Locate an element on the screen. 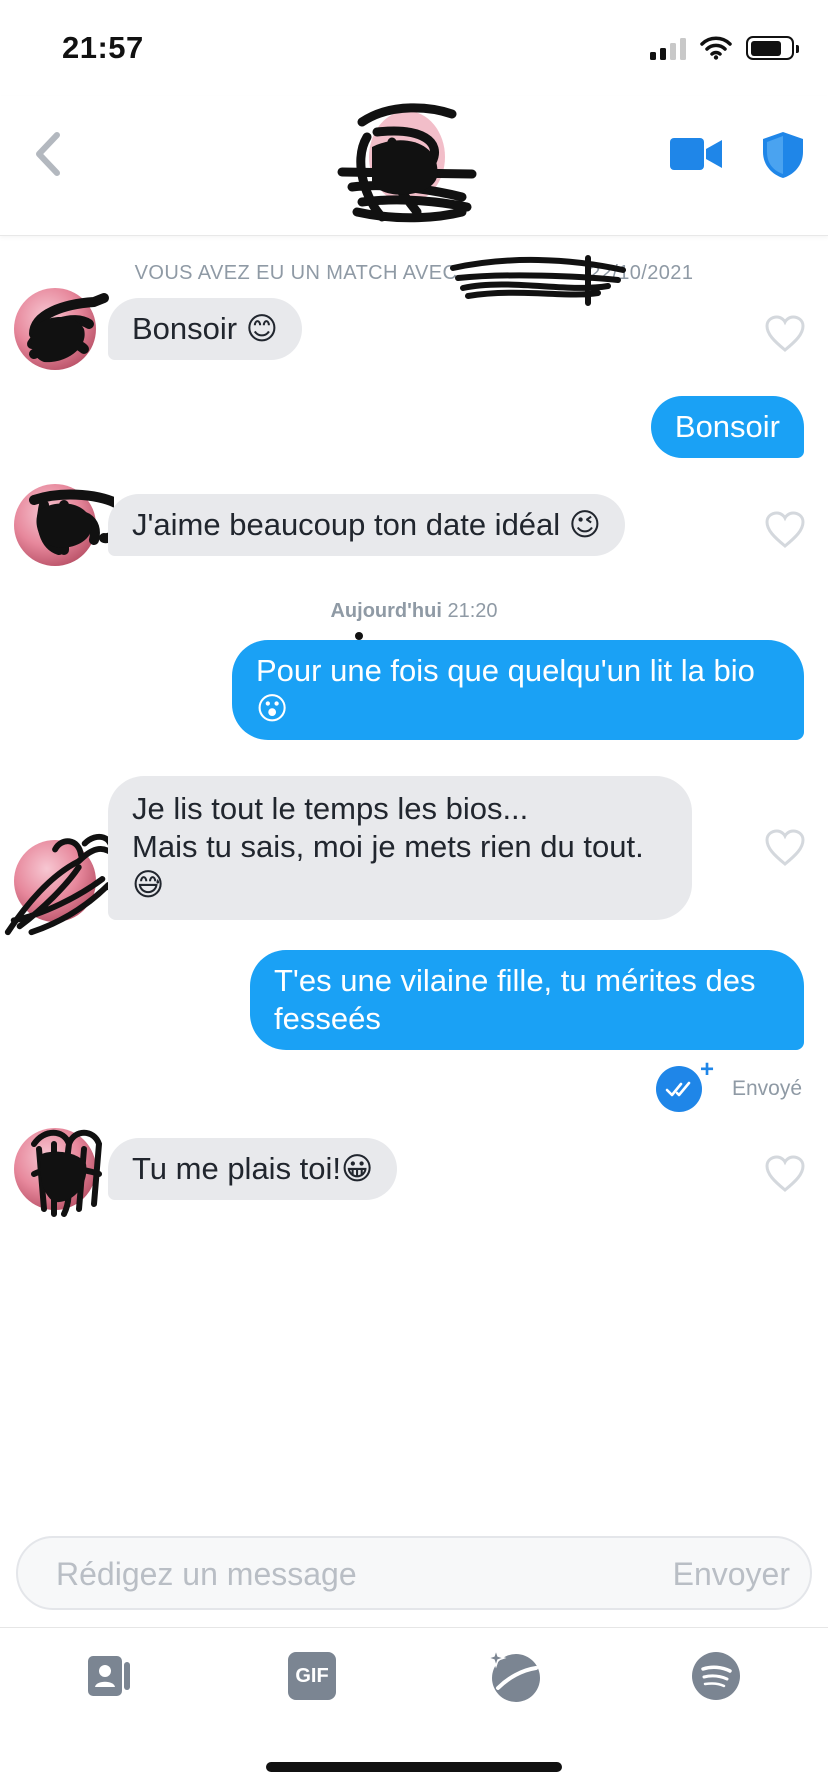 The width and height of the screenshot is (828, 1792). chat-header is located at coordinates (414, 166).